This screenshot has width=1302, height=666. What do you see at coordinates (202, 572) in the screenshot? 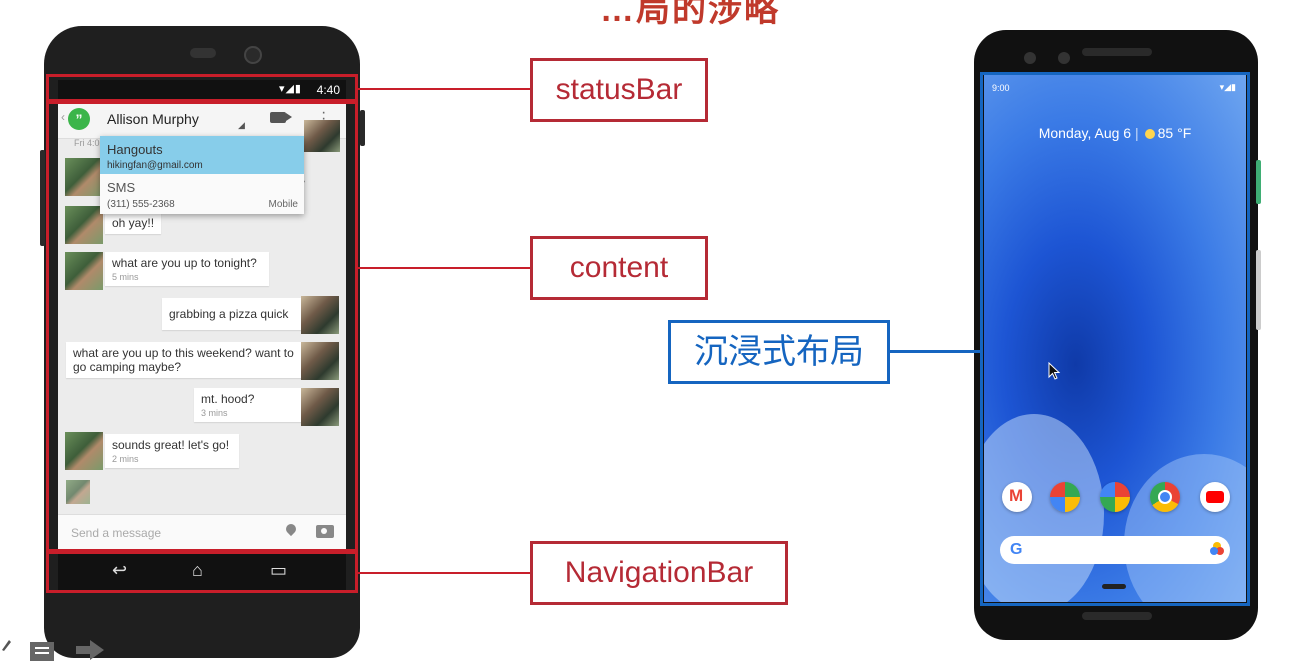
I see `navigationbar-highlight` at bounding box center [202, 572].